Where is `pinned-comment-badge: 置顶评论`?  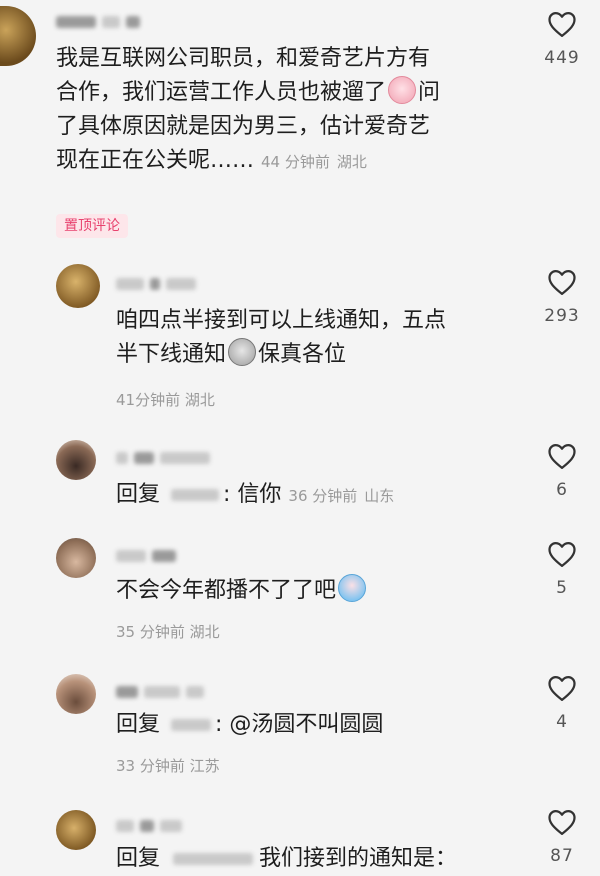
pinned-comment-badge: 置顶评论 is located at coordinates (92, 226).